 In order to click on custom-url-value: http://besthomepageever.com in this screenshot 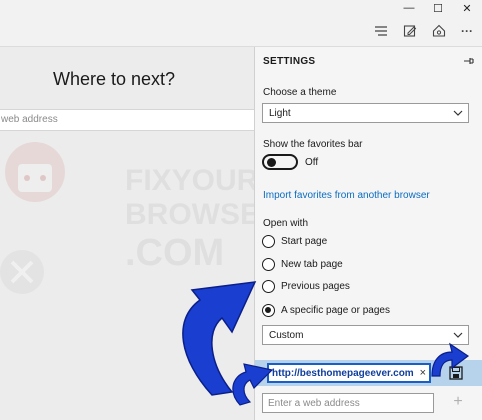, I will do `click(343, 373)`.